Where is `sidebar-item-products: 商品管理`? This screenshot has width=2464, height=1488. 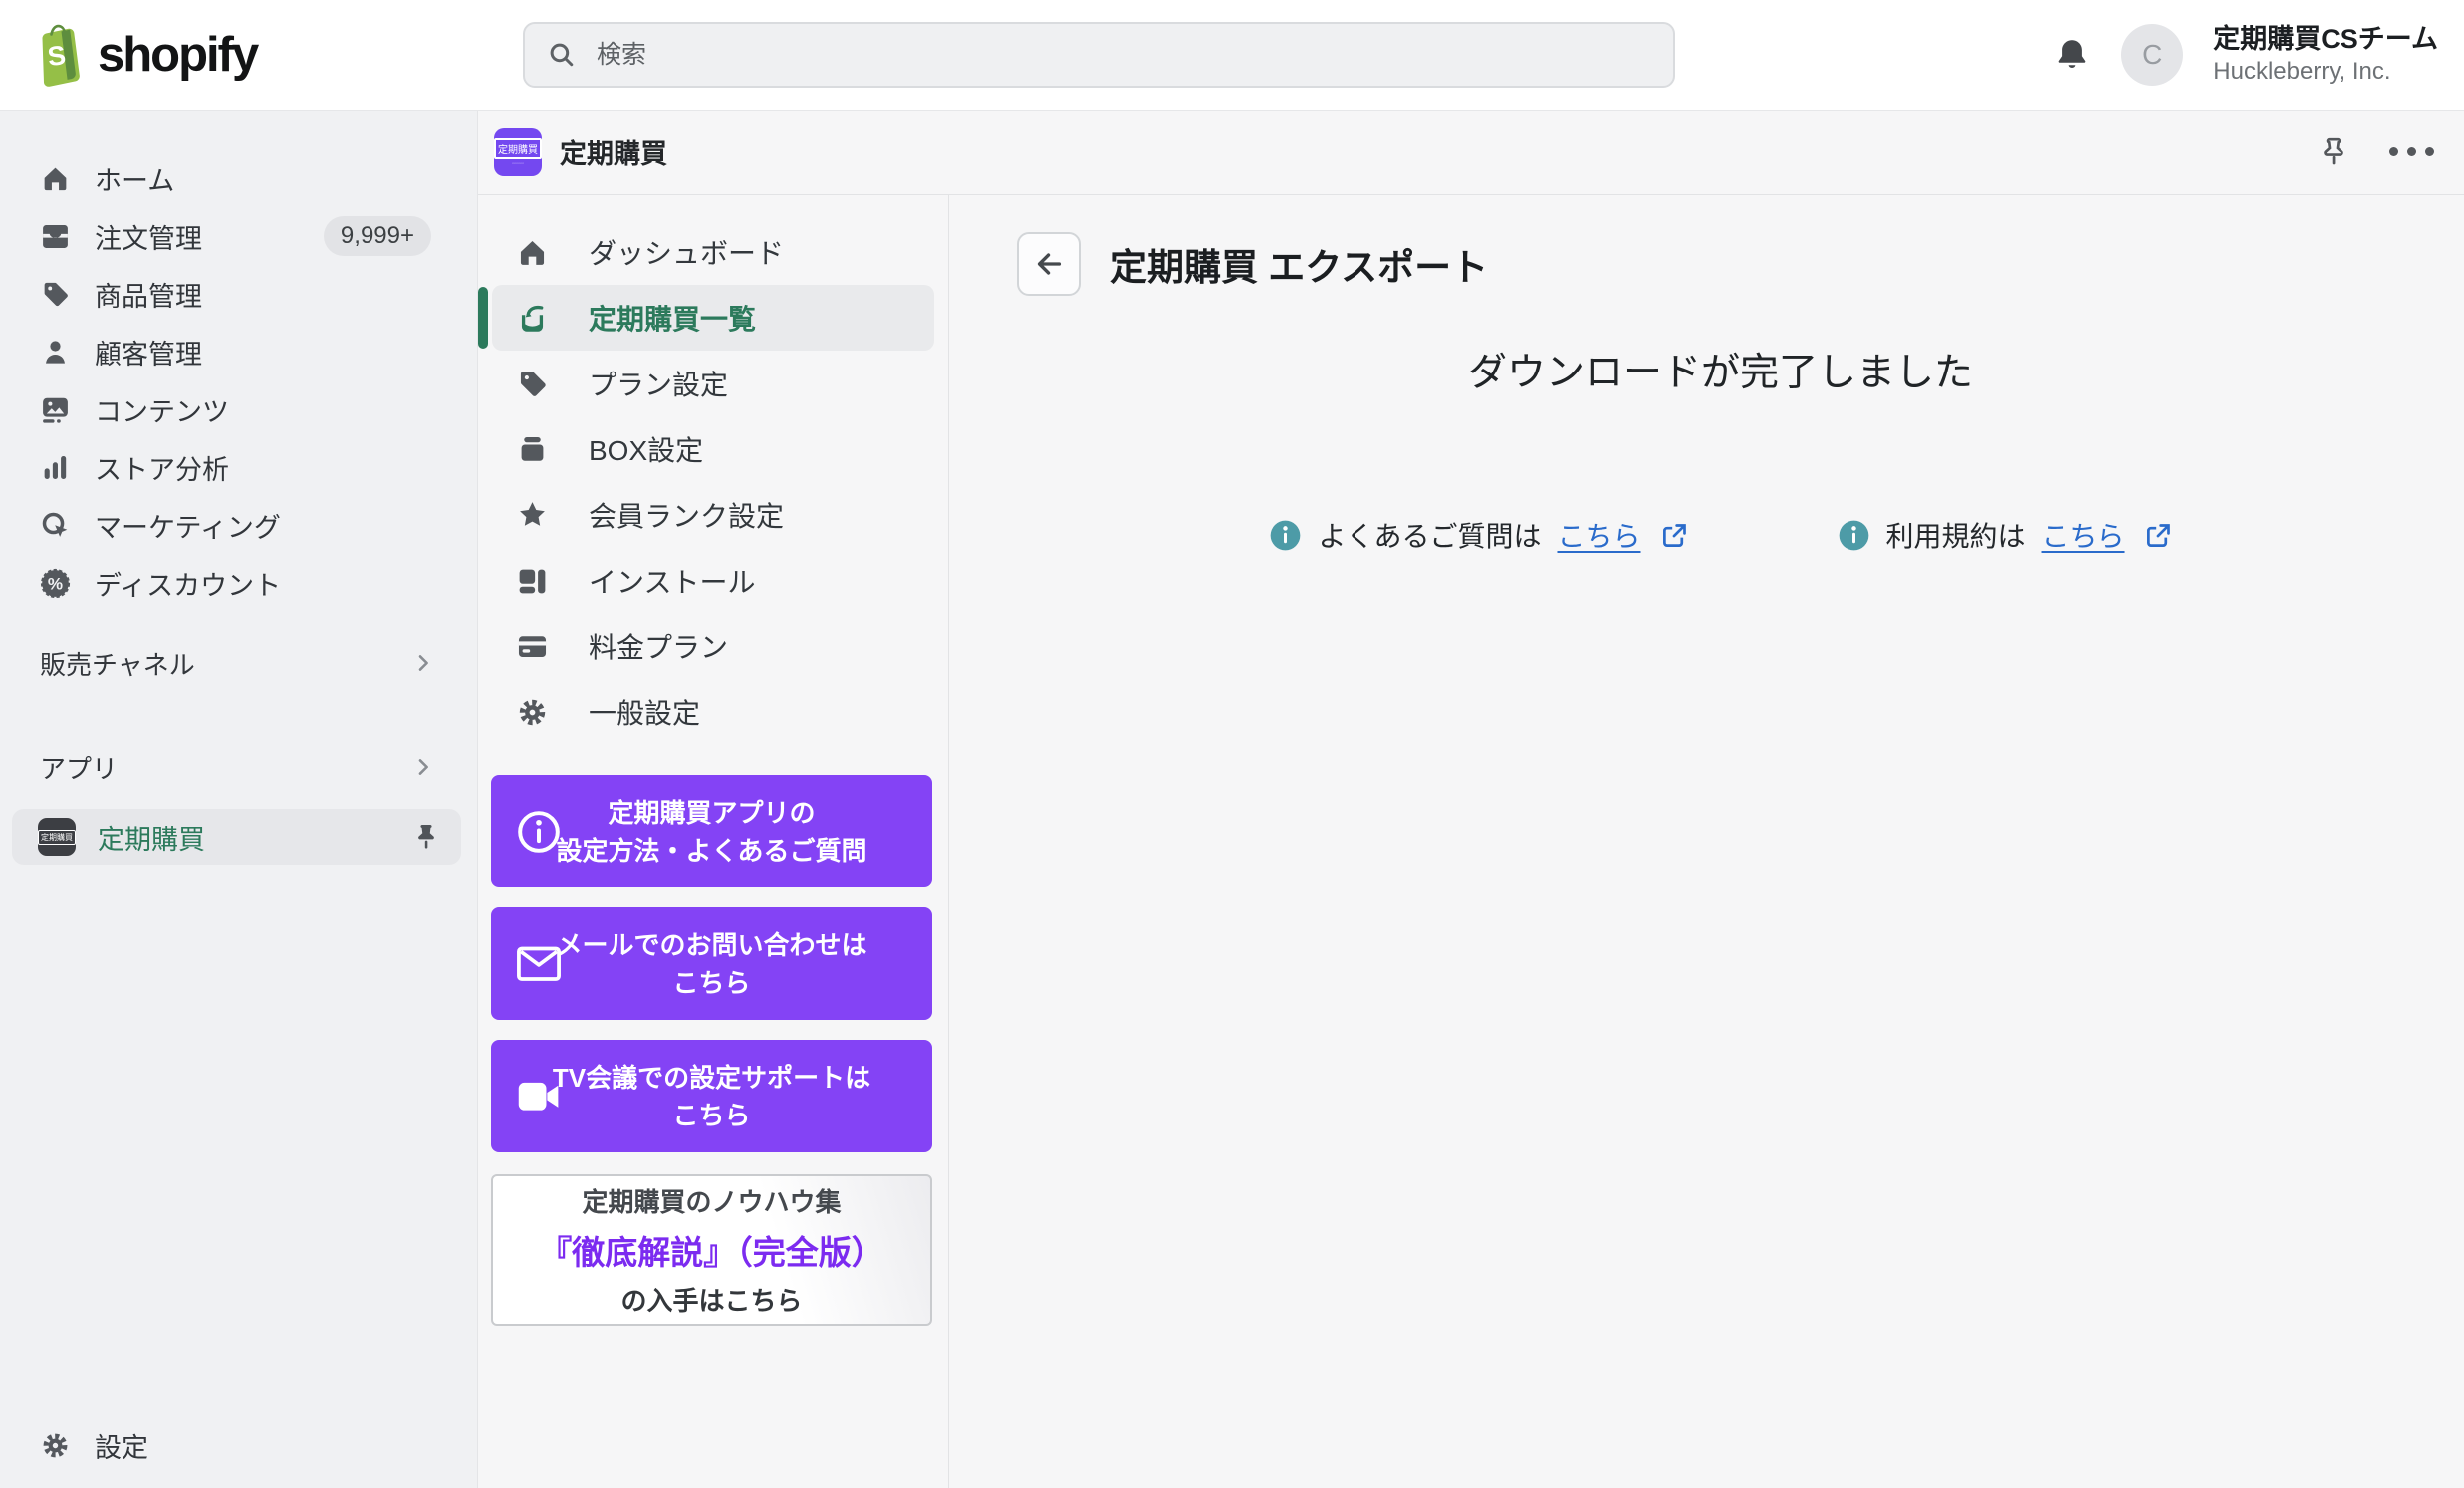 sidebar-item-products: 商品管理 is located at coordinates (238, 294).